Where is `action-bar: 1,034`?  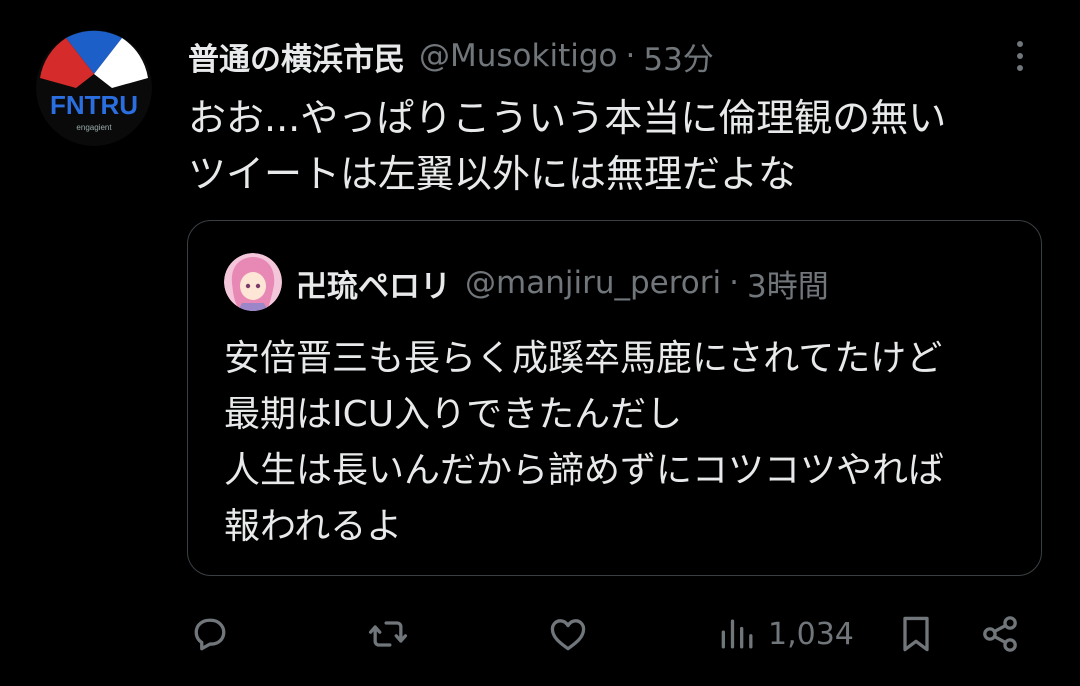
action-bar: 1,034 is located at coordinates (540, 634).